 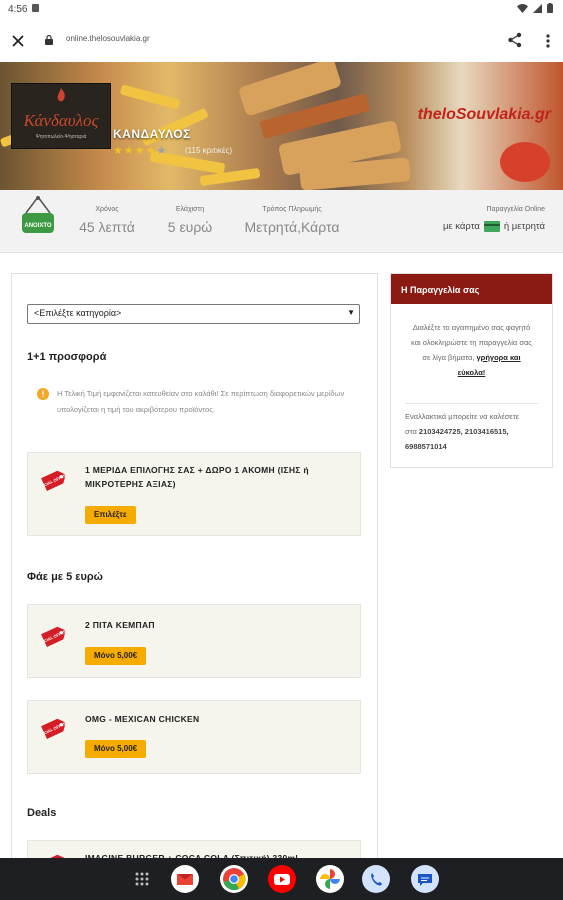 I want to click on info-icon: !, so click(x=43, y=394).